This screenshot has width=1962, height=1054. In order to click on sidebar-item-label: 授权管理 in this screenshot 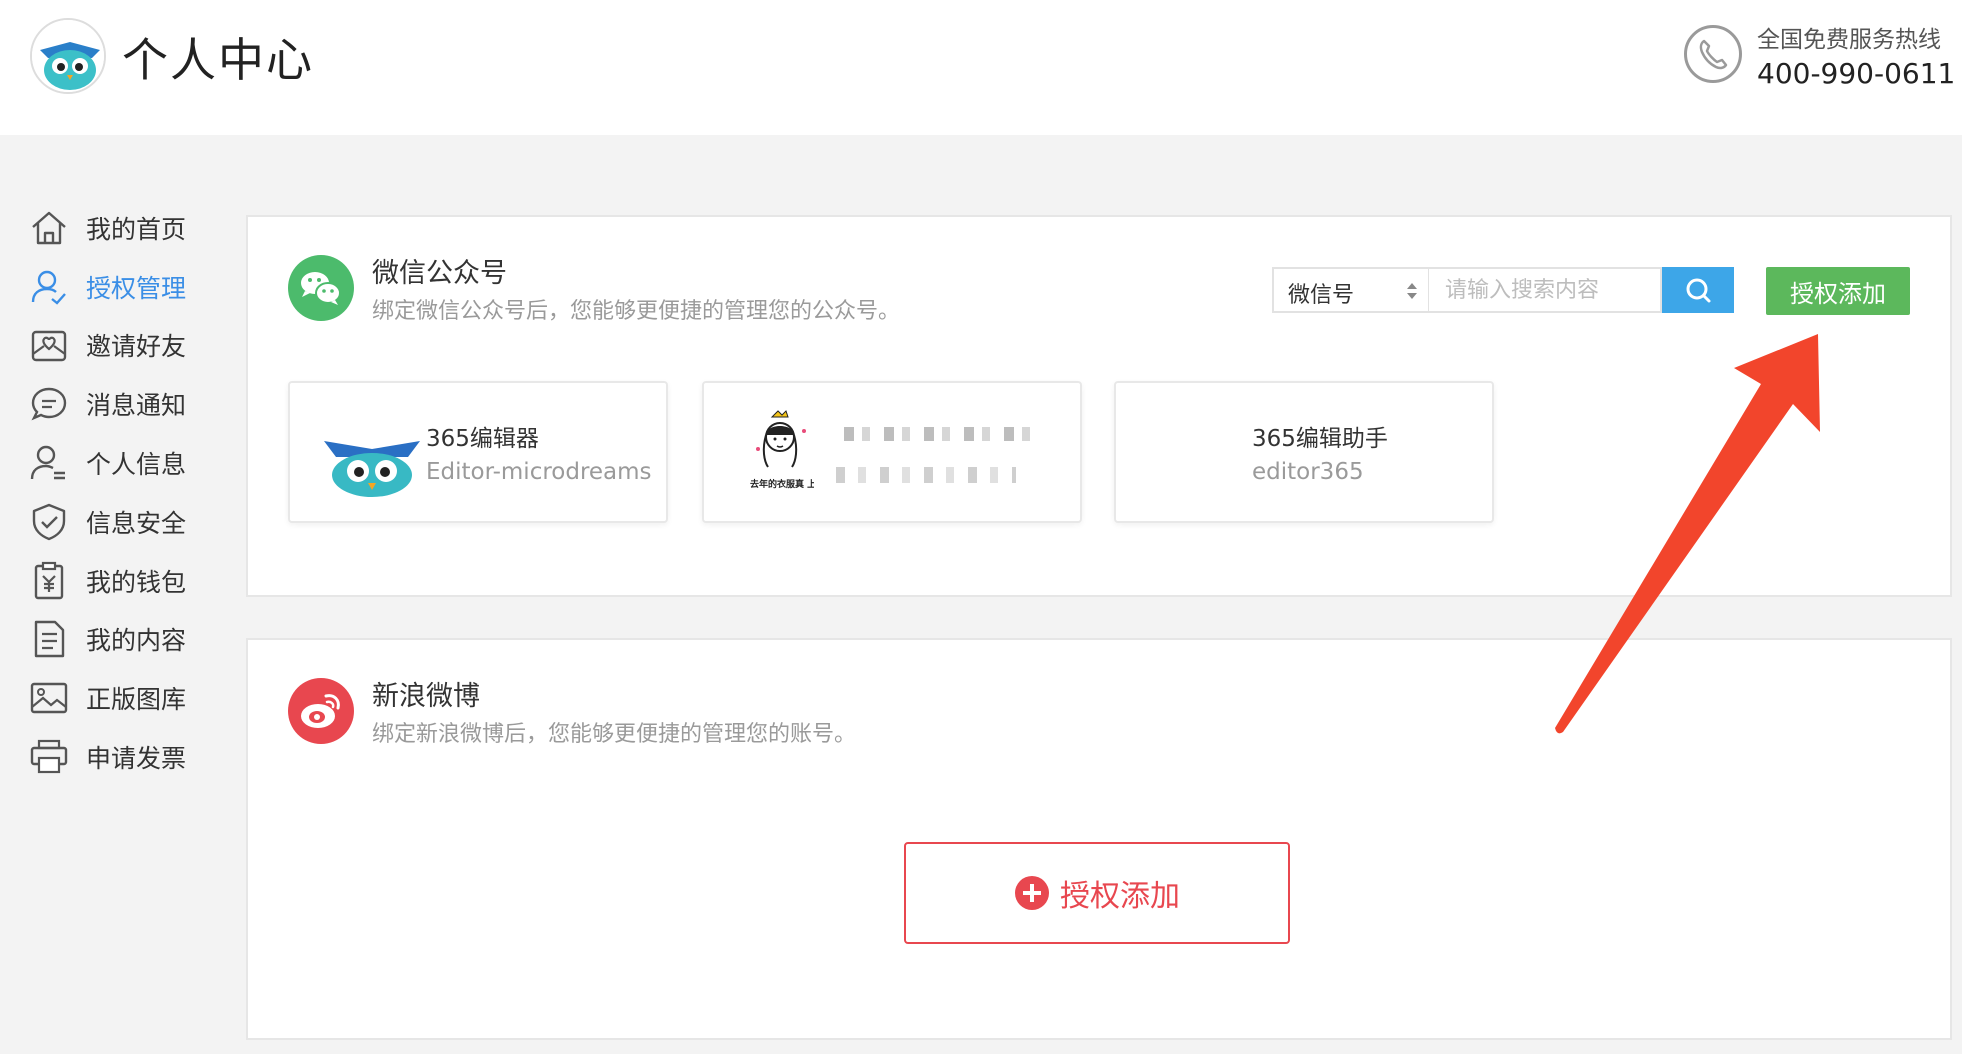, I will do `click(136, 288)`.